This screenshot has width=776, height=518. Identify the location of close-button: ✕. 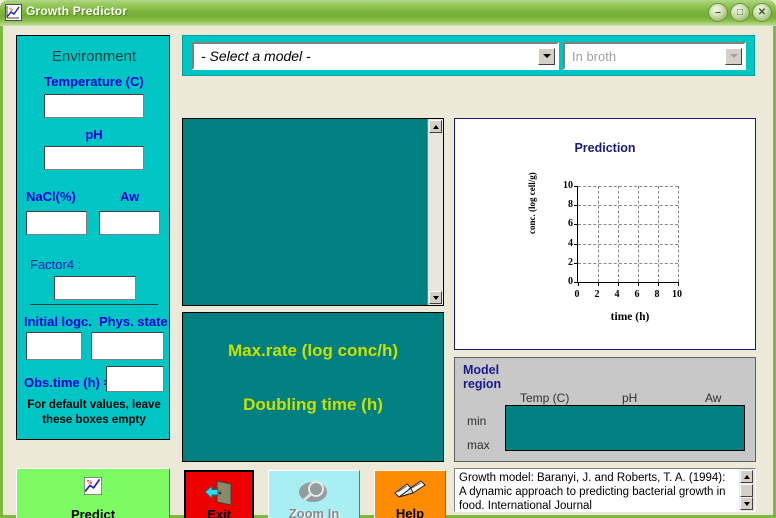
(762, 12).